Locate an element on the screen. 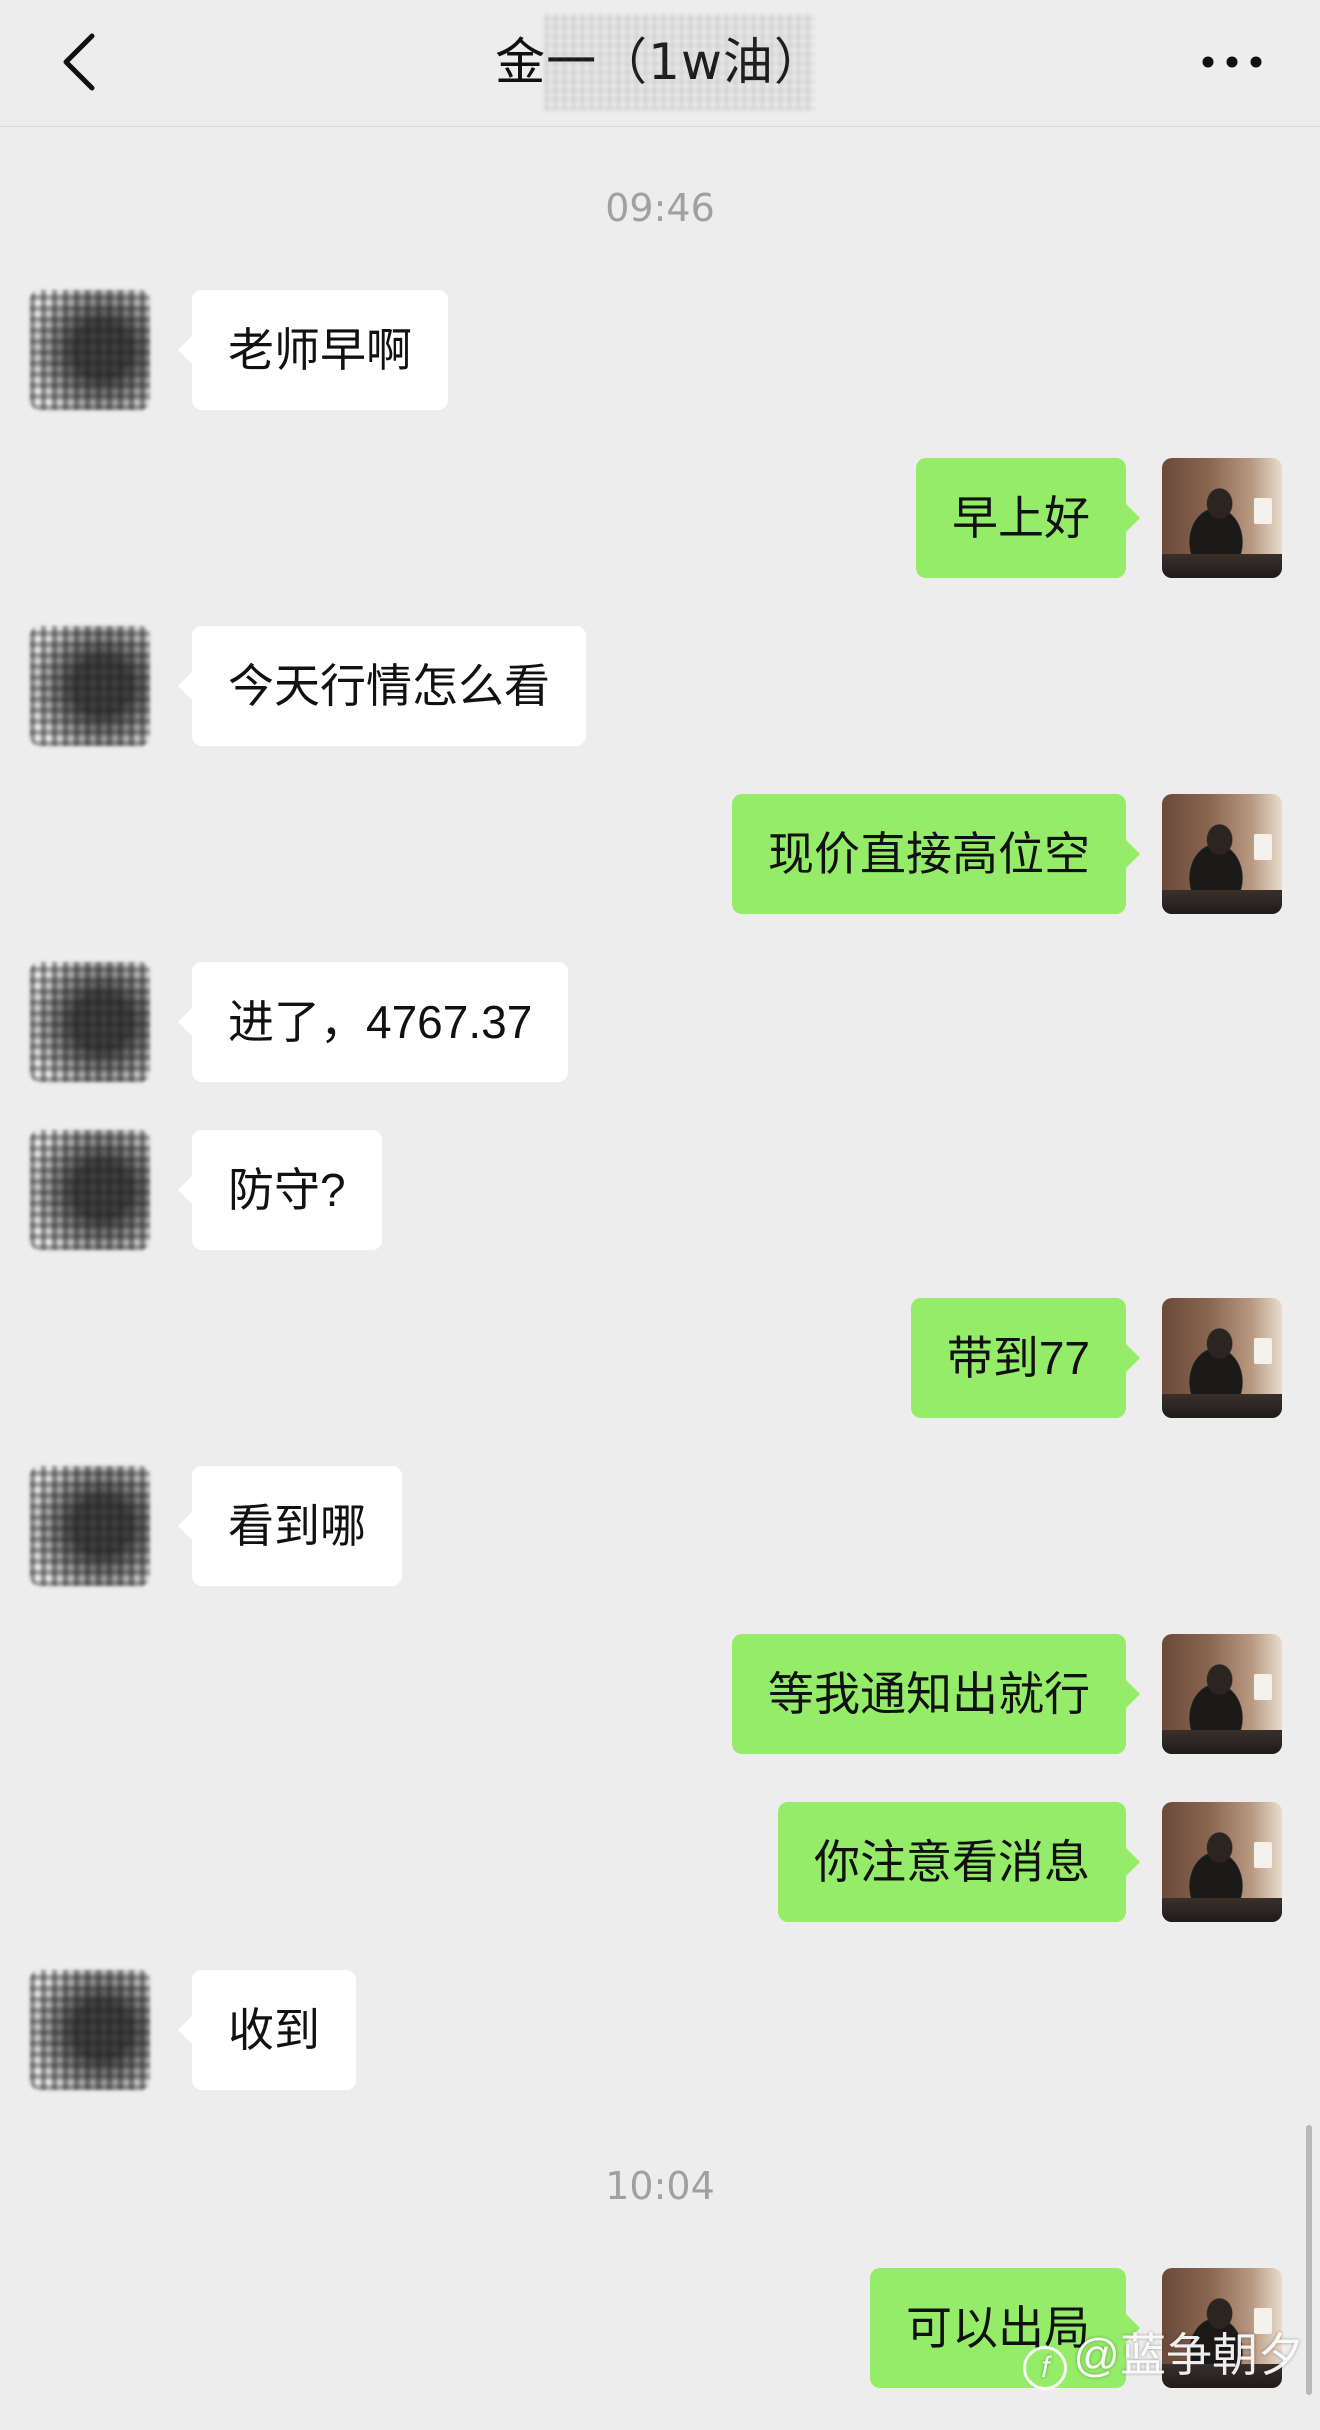 This screenshot has width=1320, height=2430. outgoing-message-bubble: 现价直接高位空 is located at coordinates (936, 854).